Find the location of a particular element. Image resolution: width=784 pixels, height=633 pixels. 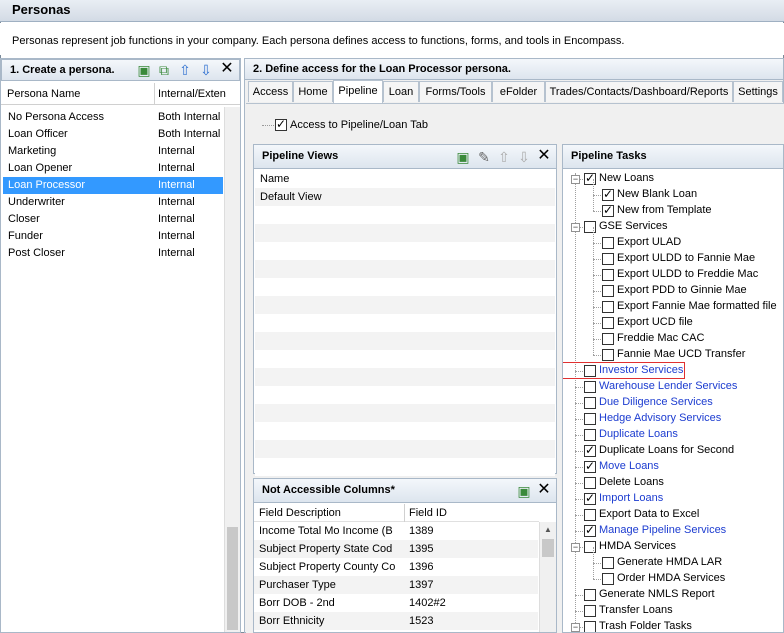

duplicate-persona-icon: ⧉ is located at coordinates (164, 70).